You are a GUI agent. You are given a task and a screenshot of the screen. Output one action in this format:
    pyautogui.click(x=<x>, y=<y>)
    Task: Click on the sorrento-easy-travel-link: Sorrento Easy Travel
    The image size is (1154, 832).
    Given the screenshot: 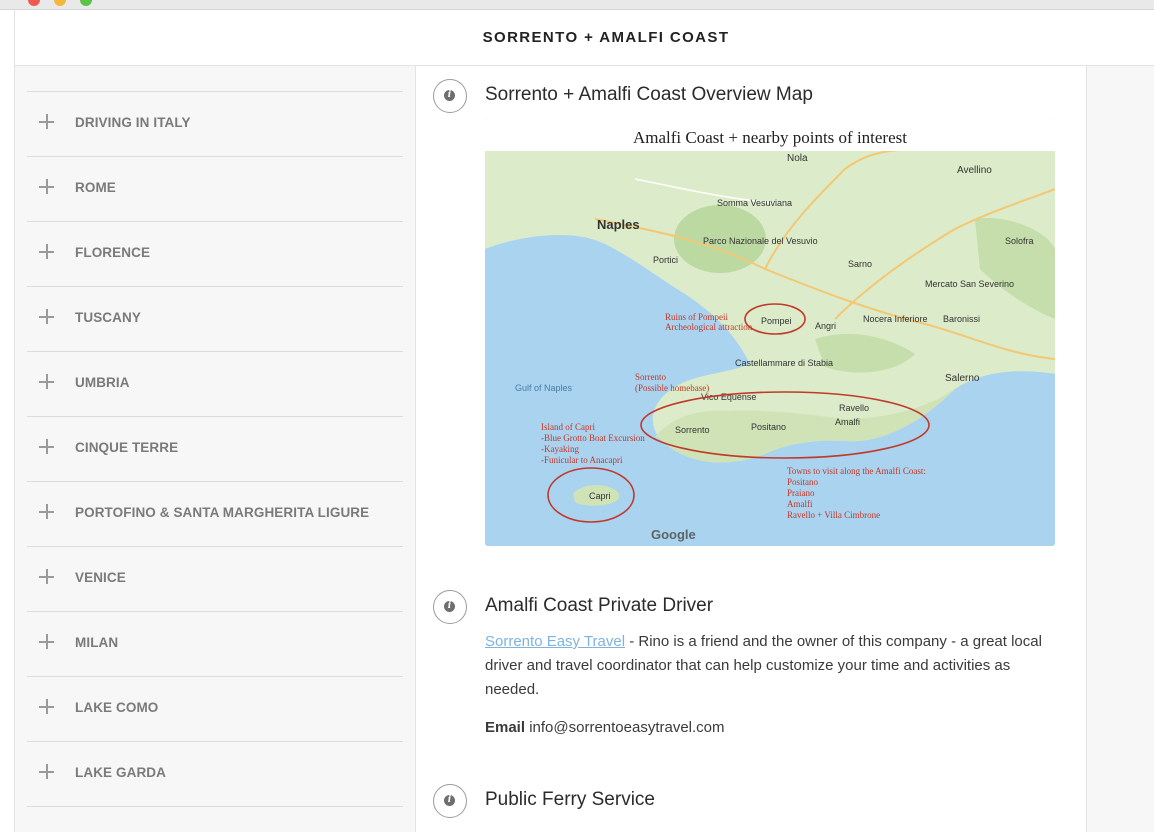 What is the action you would take?
    pyautogui.click(x=555, y=641)
    